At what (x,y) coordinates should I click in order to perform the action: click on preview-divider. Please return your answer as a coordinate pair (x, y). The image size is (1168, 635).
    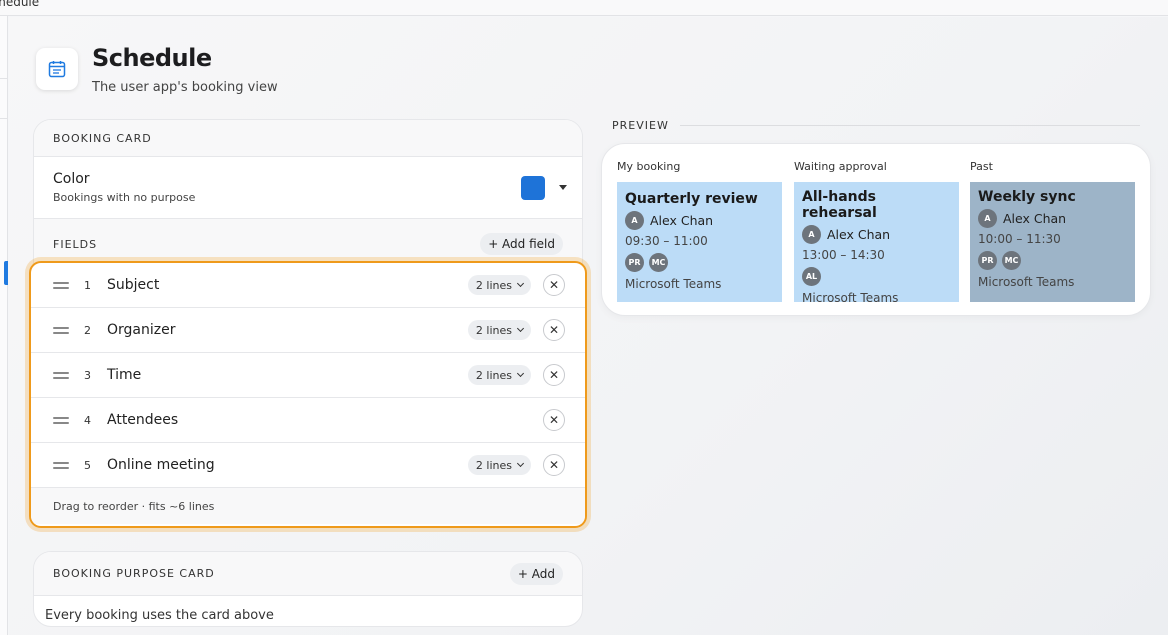
    Looking at the image, I should click on (910, 125).